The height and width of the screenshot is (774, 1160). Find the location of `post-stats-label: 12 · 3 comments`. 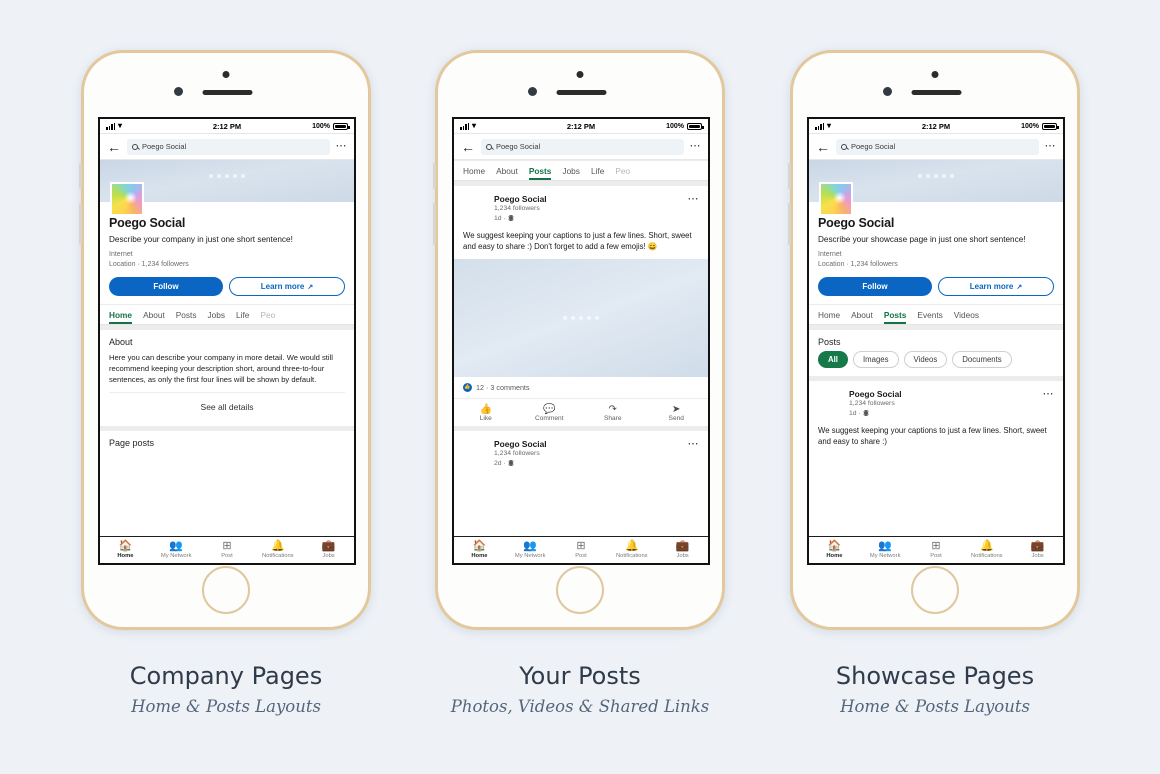

post-stats-label: 12 · 3 comments is located at coordinates (503, 387).